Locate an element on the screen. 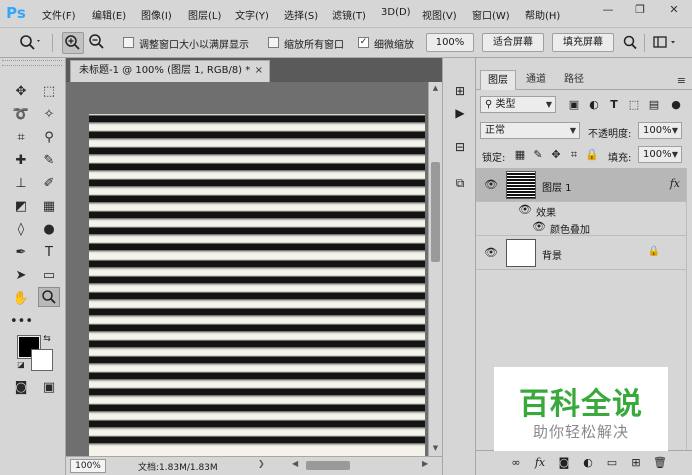 The width and height of the screenshot is (692, 475). menu-type: 文字(Y) is located at coordinates (252, 14).